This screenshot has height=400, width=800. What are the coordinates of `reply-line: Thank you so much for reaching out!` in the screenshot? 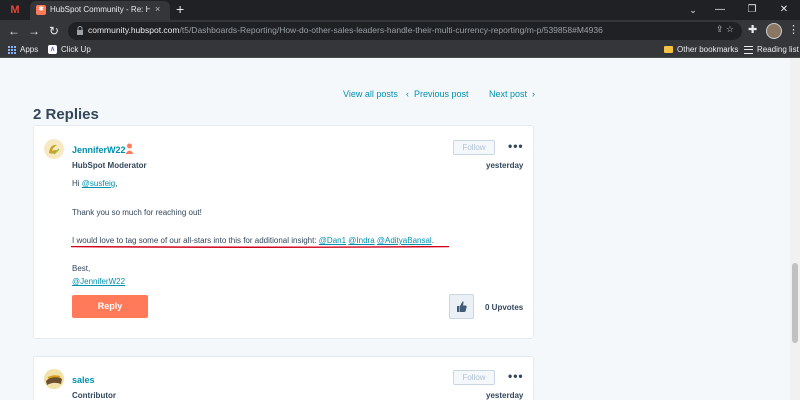 It's located at (137, 212).